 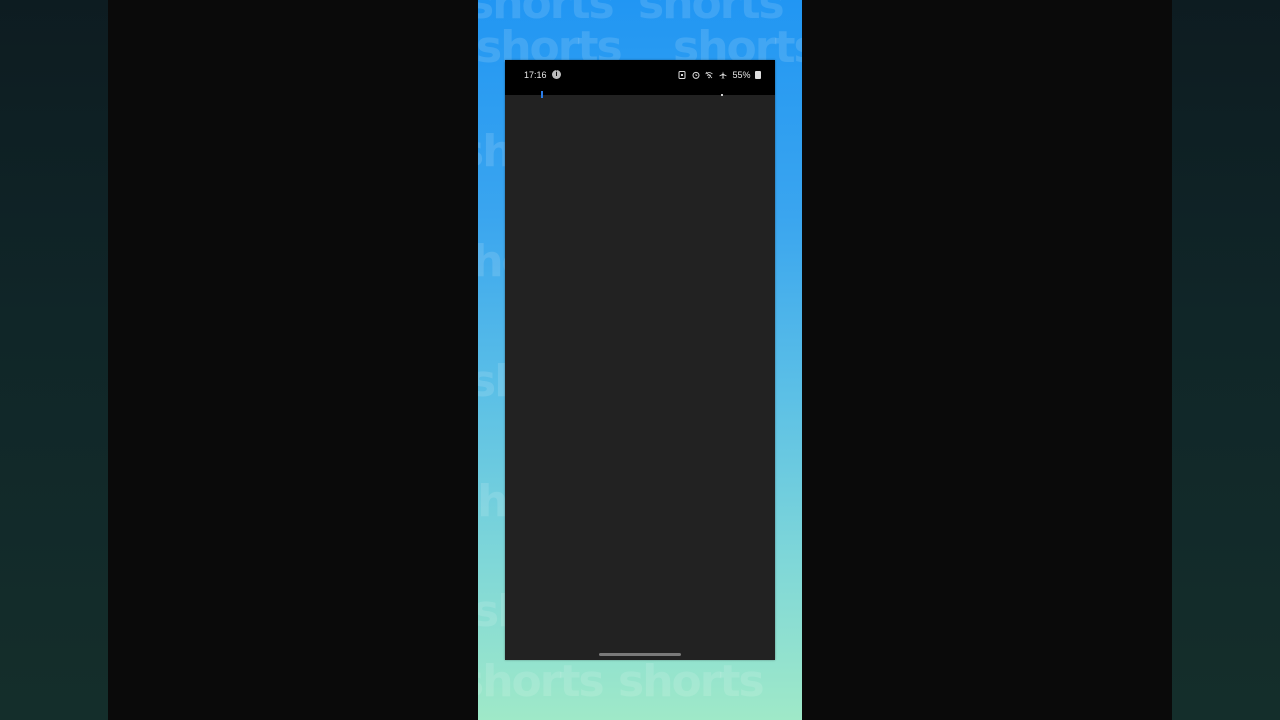 What do you see at coordinates (640, 77) in the screenshot?
I see `status-bar: 17:16 i 55%` at bounding box center [640, 77].